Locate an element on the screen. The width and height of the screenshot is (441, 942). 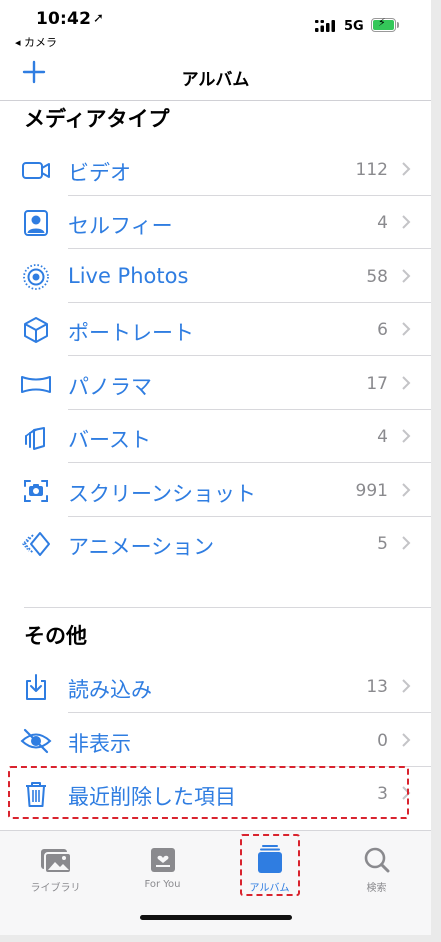
album-count: 13 is located at coordinates (377, 687).